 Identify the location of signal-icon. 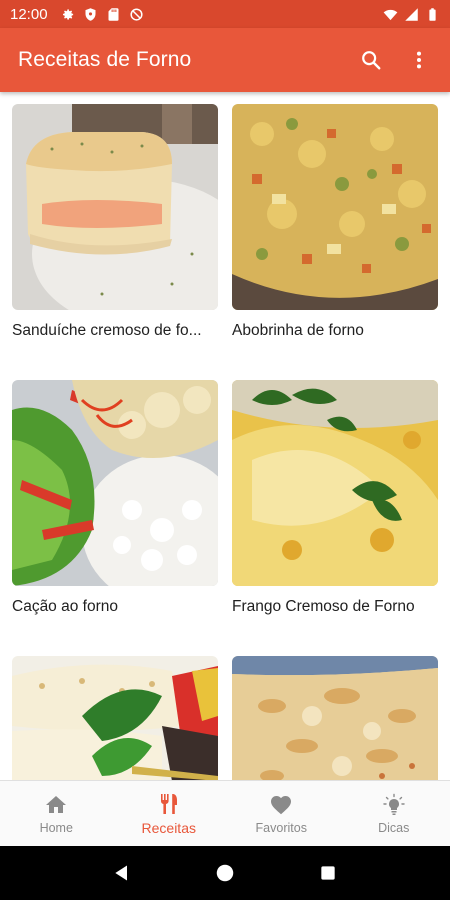
(411, 14).